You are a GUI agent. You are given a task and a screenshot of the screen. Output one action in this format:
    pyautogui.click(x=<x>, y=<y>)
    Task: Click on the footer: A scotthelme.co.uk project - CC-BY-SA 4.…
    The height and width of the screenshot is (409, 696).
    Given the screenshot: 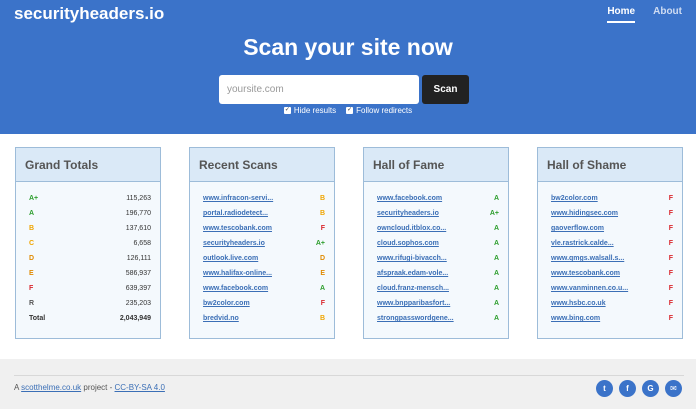 What is the action you would take?
    pyautogui.click(x=348, y=384)
    